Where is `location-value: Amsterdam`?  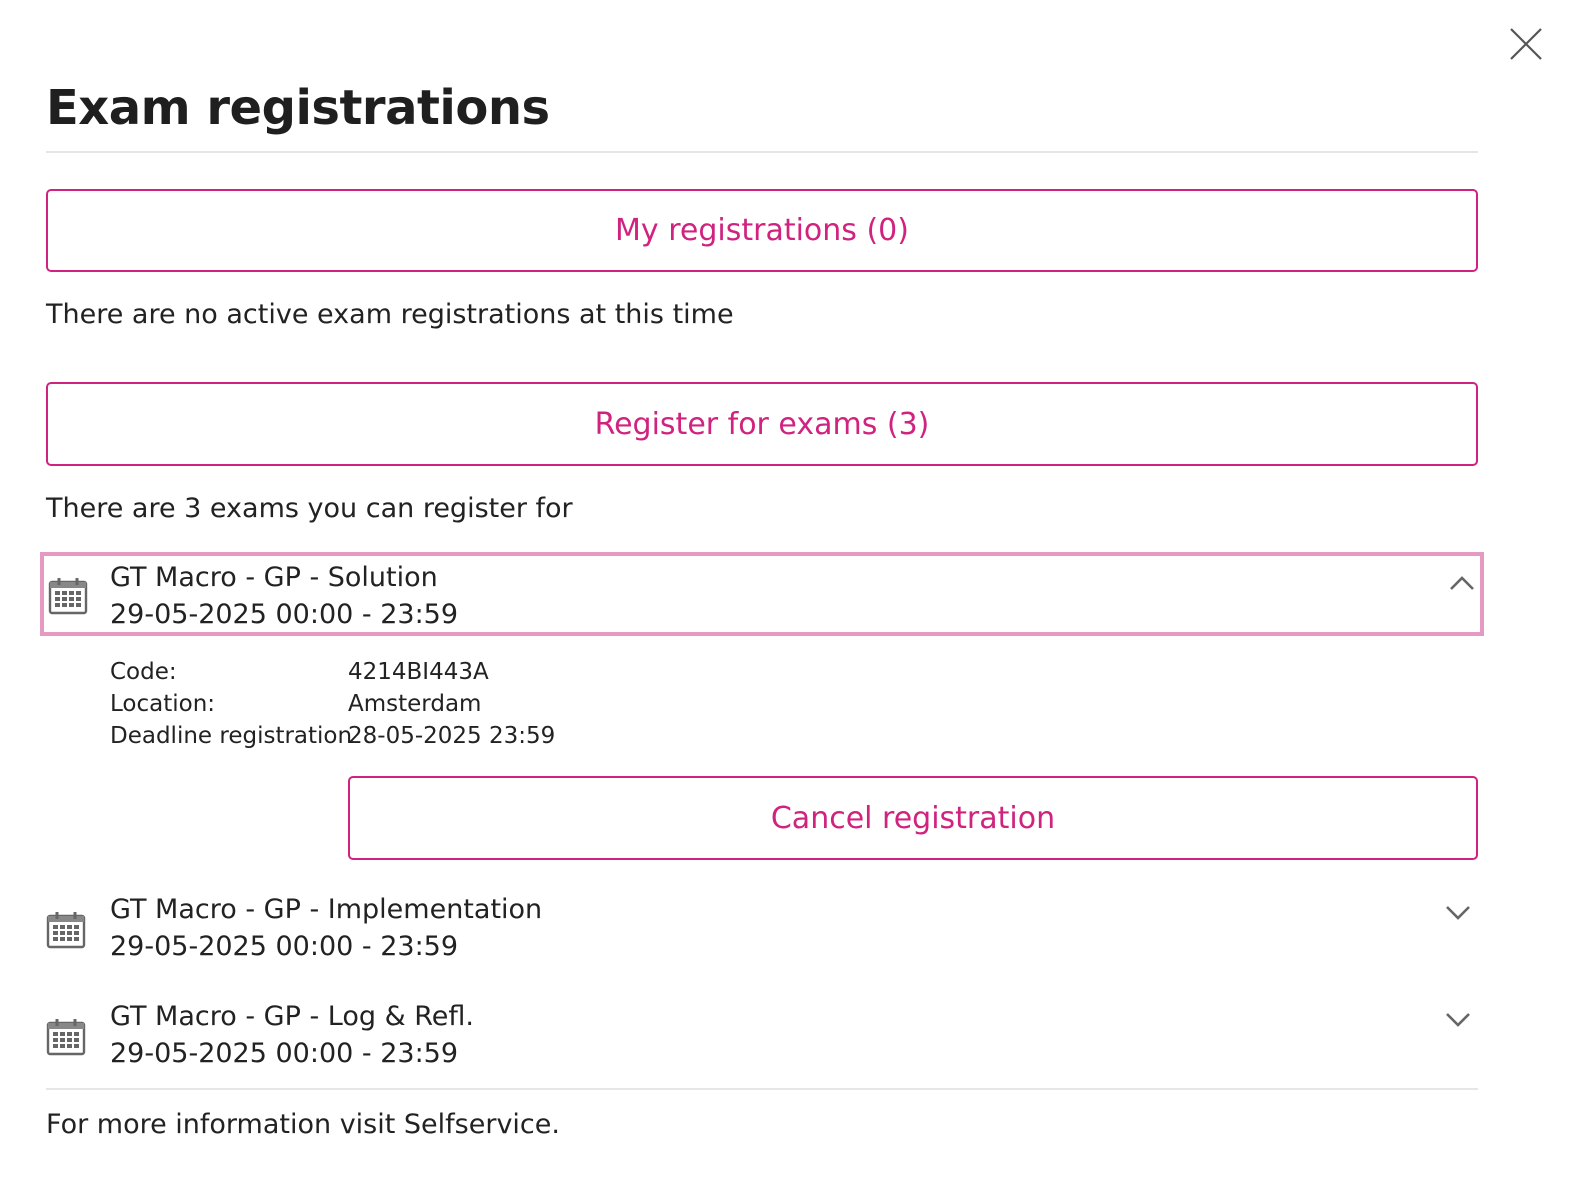
location-value: Amsterdam is located at coordinates (415, 704).